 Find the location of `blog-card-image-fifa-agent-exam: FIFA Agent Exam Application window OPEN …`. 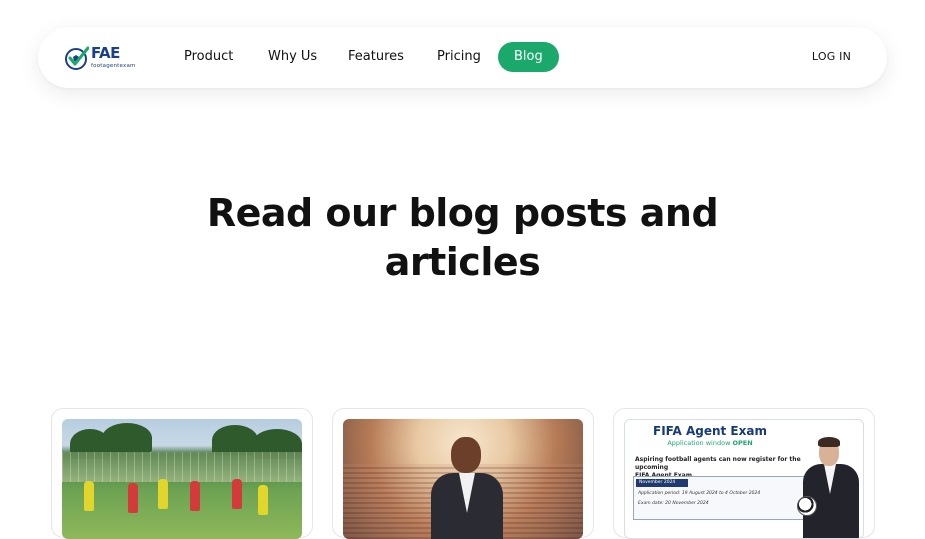

blog-card-image-fifa-agent-exam: FIFA Agent Exam Application window OPEN … is located at coordinates (744, 479).